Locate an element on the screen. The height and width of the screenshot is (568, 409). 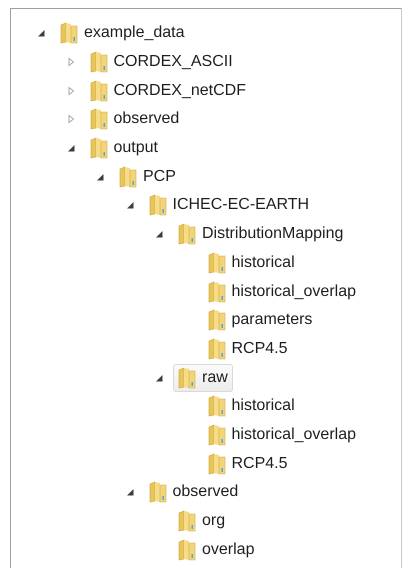
tree-item: overlap is located at coordinates (216, 550).